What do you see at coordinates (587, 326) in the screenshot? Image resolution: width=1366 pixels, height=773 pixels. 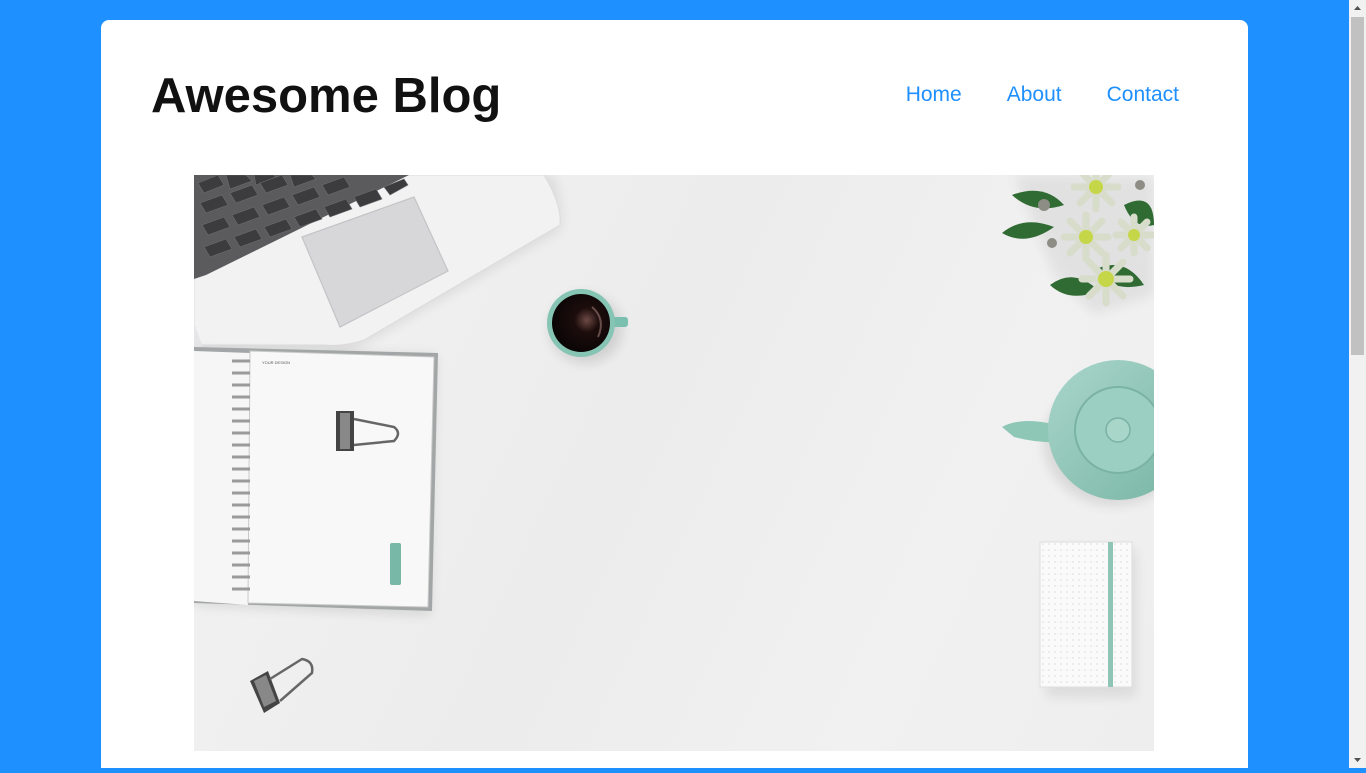 I see `coffee-cup` at bounding box center [587, 326].